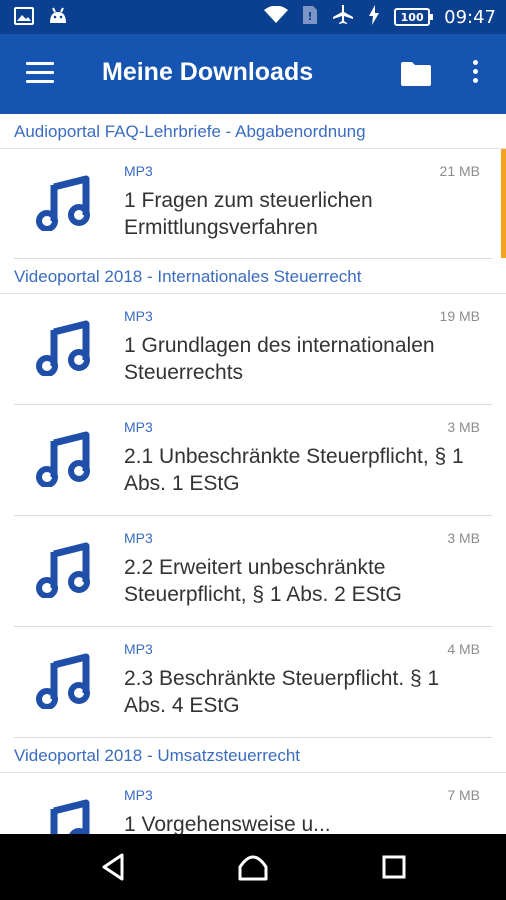 This screenshot has height=900, width=506. I want to click on wifi-icon, so click(276, 17).